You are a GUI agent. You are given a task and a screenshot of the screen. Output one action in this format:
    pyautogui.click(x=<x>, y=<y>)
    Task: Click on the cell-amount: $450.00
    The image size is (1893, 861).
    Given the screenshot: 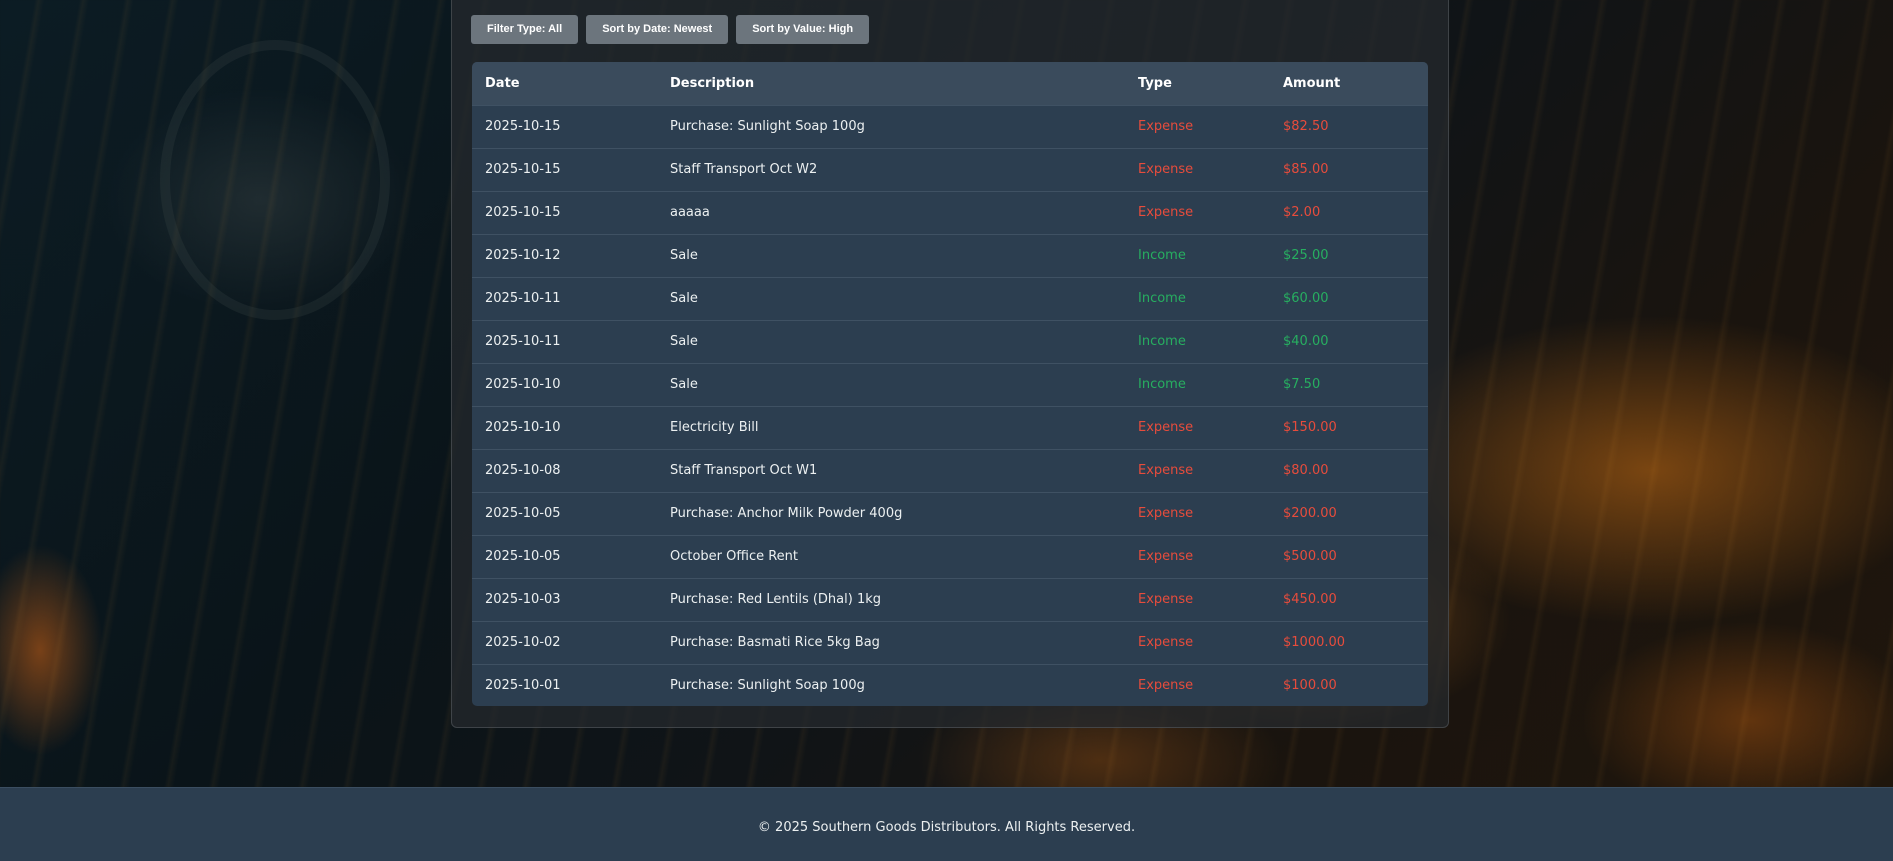 What is the action you would take?
    pyautogui.click(x=1310, y=599)
    